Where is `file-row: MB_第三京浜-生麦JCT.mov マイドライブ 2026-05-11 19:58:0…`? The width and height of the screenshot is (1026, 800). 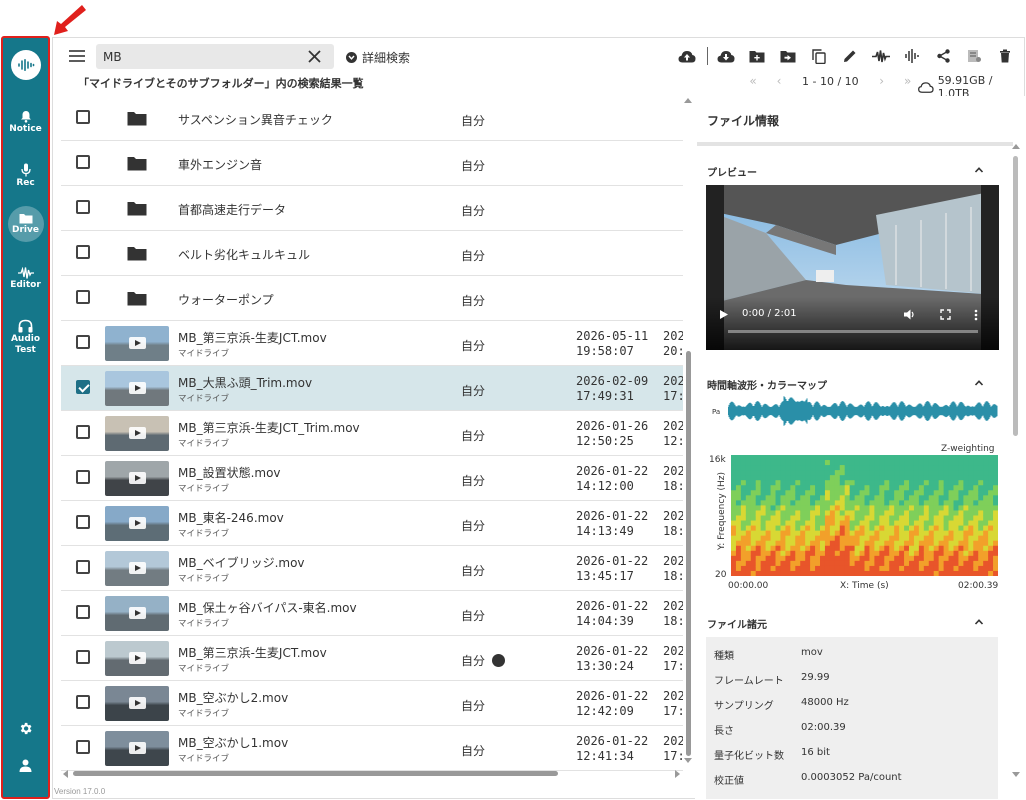
file-row: MB_第三京浜-生麦JCT.mov マイドライブ 2026-05-11 19:58:0… is located at coordinates (372, 343).